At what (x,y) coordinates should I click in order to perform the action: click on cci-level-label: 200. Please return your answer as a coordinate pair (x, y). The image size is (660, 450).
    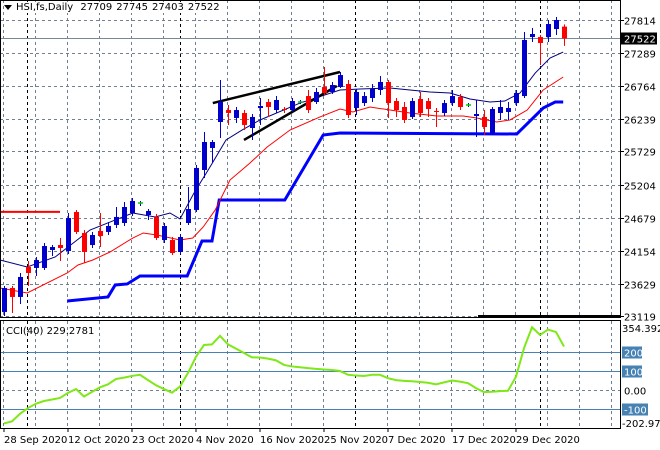
    Looking at the image, I should click on (633, 354).